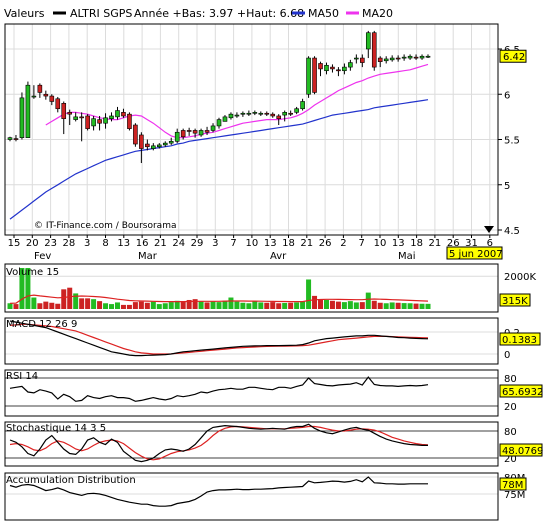 This screenshot has height=523, width=544. Describe the element at coordinates (514, 495) in the screenshot. I see `accum-tick-label: 75M` at that location.